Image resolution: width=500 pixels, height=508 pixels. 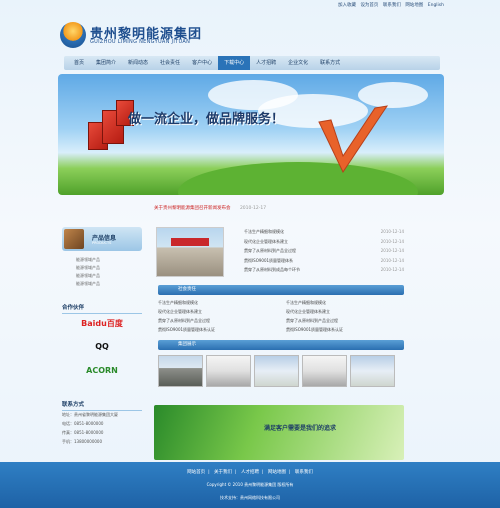 I want to click on headline-title: 关于贵州黎明能源集团召开新闻发布会, so click(x=192, y=208).